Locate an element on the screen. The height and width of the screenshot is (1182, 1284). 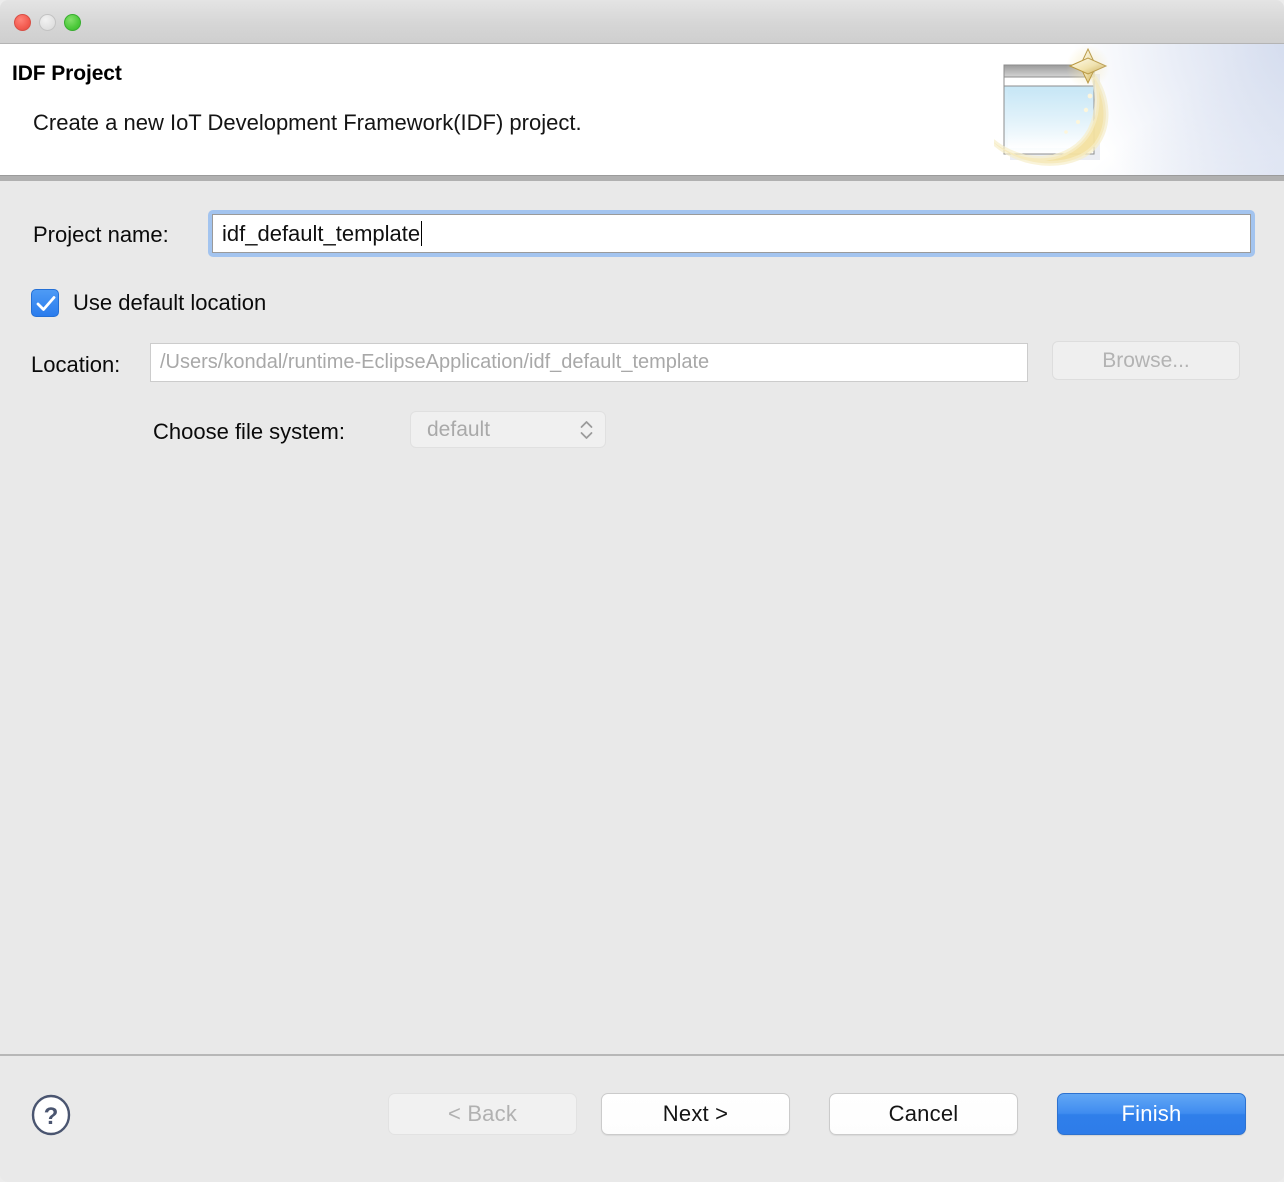
use-default-location-row: Use default location is located at coordinates (148, 303).